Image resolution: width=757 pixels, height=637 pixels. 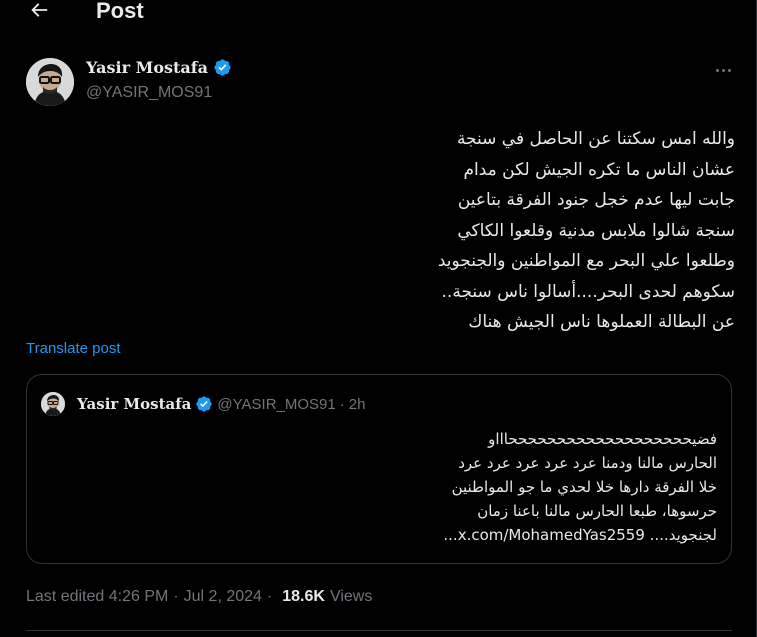 I want to click on author-handle: @YASIR_MOS91, so click(x=149, y=93).